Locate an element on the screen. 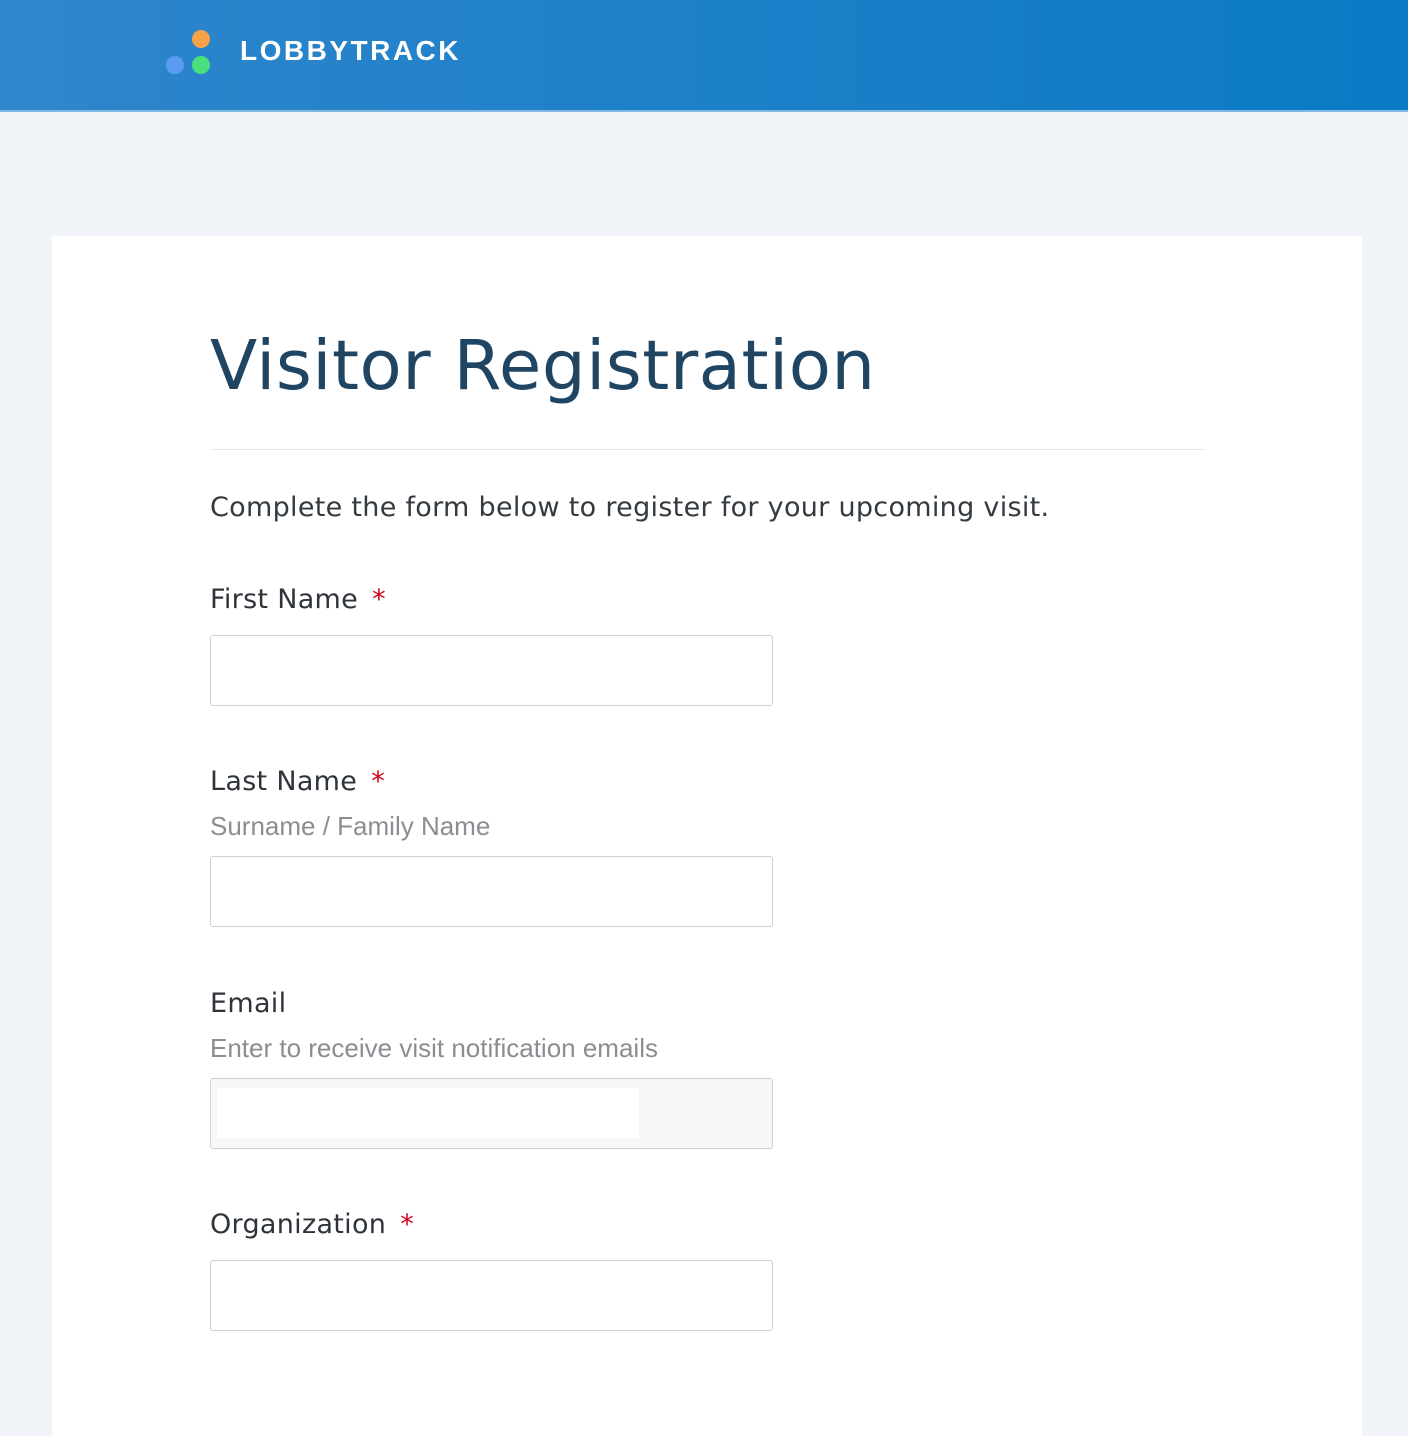  logo-dot-blue is located at coordinates (175, 65).